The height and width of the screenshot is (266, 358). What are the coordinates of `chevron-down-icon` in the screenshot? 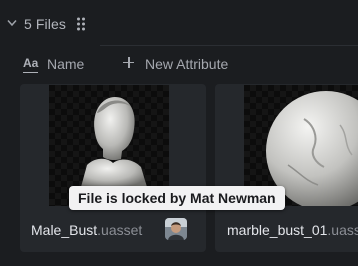 It's located at (12, 23).